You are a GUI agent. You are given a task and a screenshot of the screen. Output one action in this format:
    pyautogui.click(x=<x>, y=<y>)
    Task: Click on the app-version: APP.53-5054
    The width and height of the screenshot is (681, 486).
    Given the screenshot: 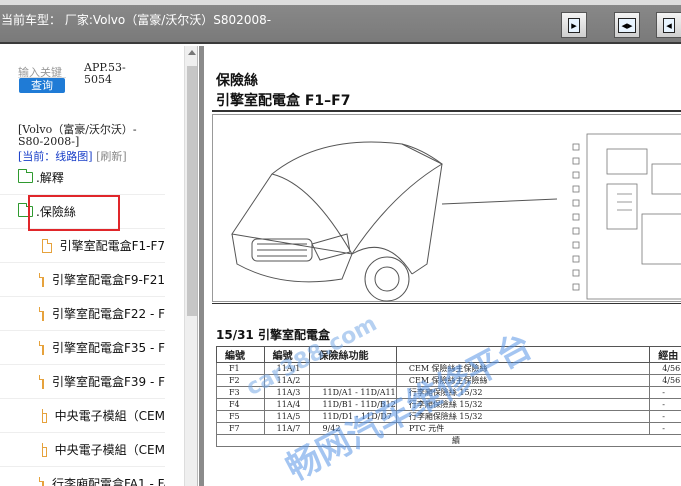 What is the action you would take?
    pyautogui.click(x=105, y=73)
    